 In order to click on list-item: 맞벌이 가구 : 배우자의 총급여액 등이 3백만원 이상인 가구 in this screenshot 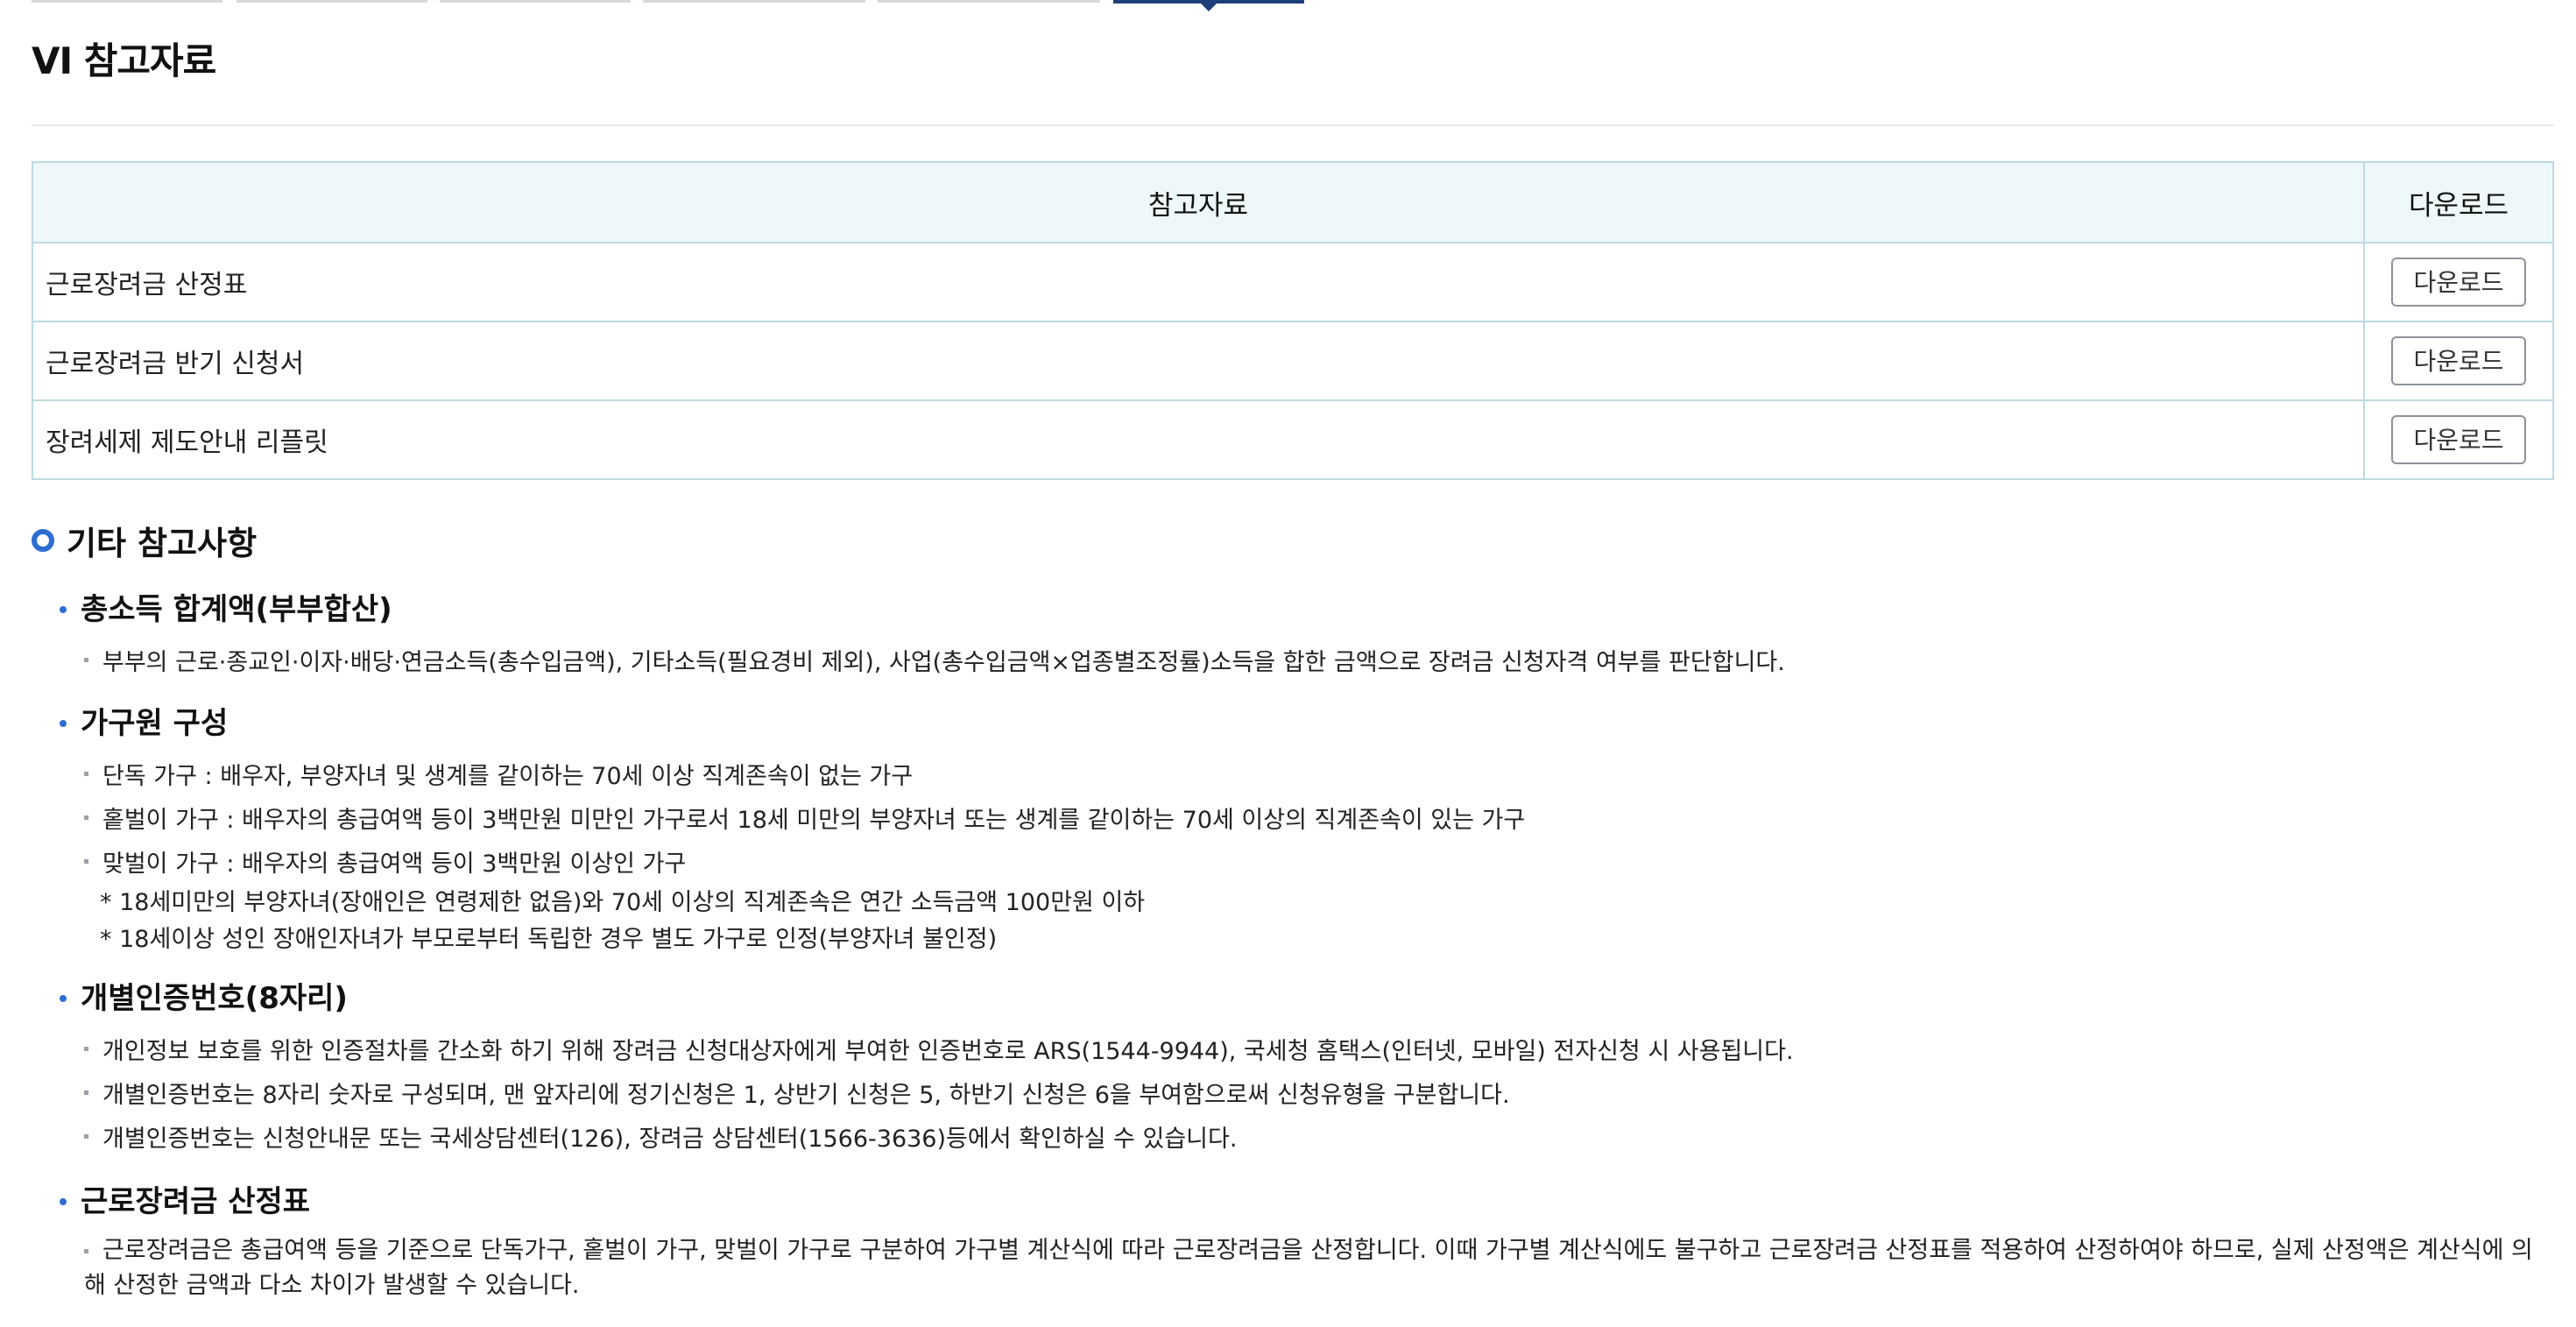, I will do `click(385, 861)`.